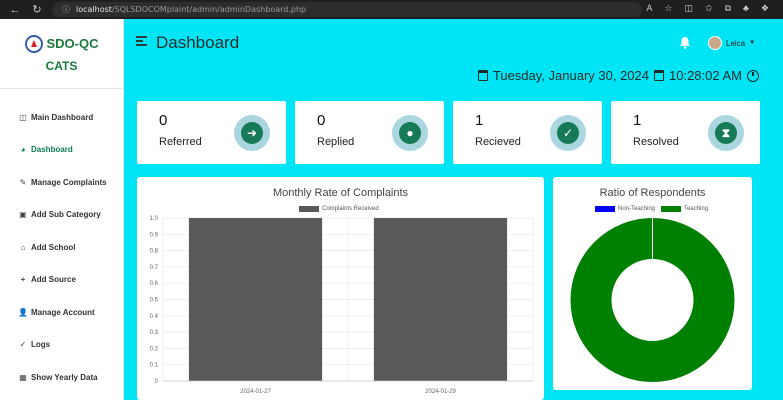 This screenshot has width=783, height=400. Describe the element at coordinates (211, 132) in the screenshot. I see `stat-card-referred: 0 Referred ➜` at that location.